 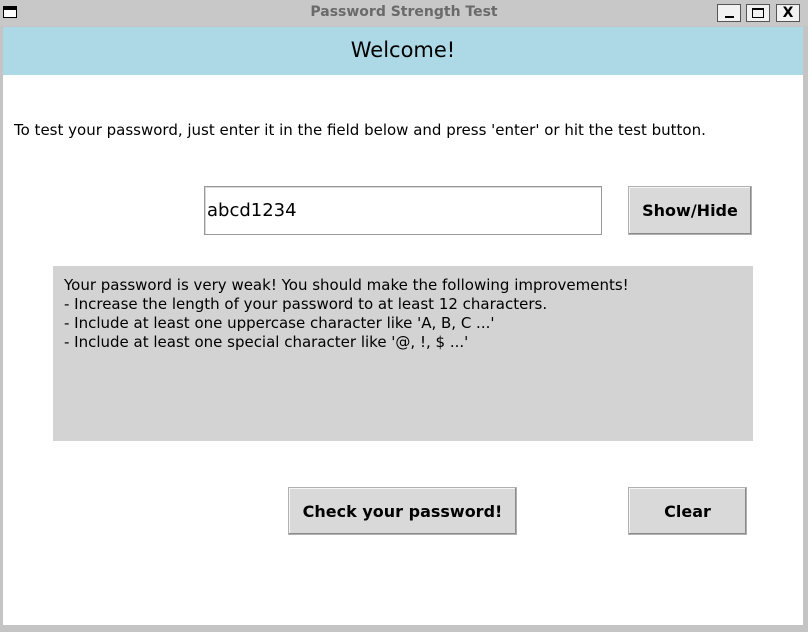 I want to click on minimize-button, so click(x=729, y=13).